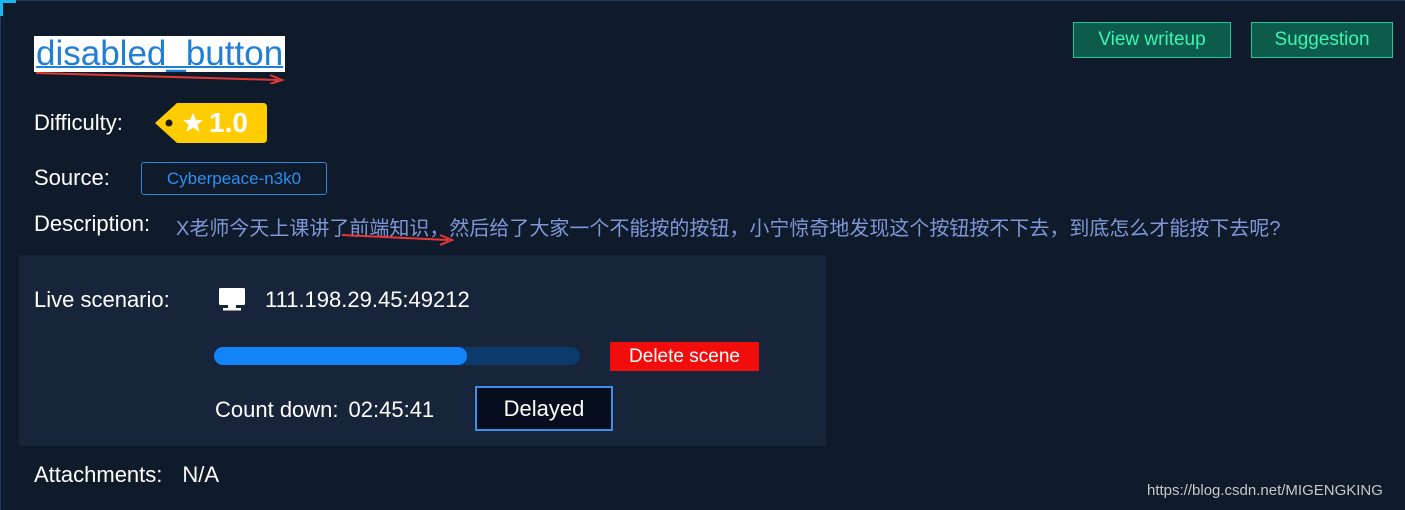 The height and width of the screenshot is (510, 1405). I want to click on annotation-arrow-description, so click(398, 240).